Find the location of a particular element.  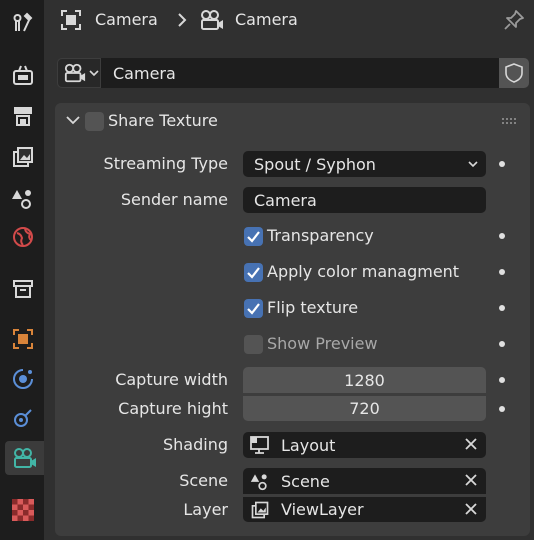

view-layer-tab is located at coordinates (23, 157).